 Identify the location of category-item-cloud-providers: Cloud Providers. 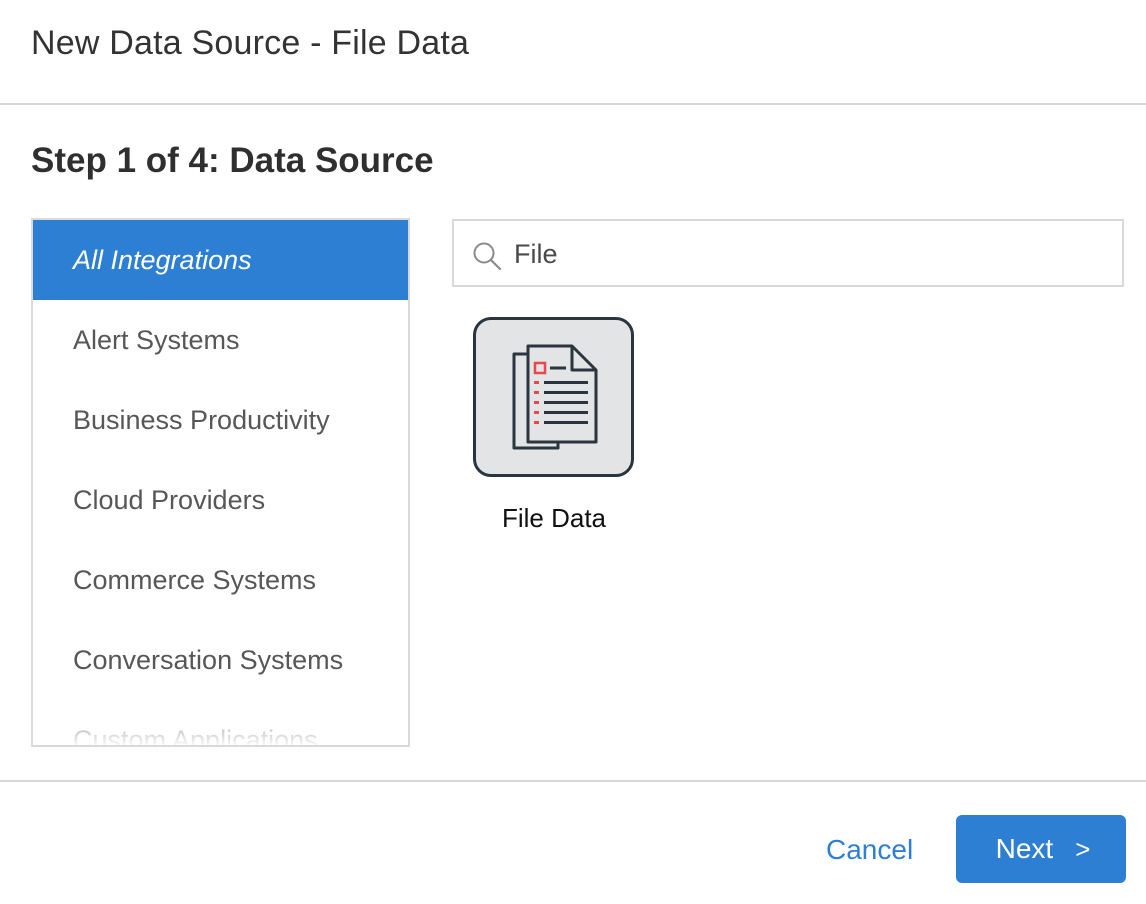
(220, 500).